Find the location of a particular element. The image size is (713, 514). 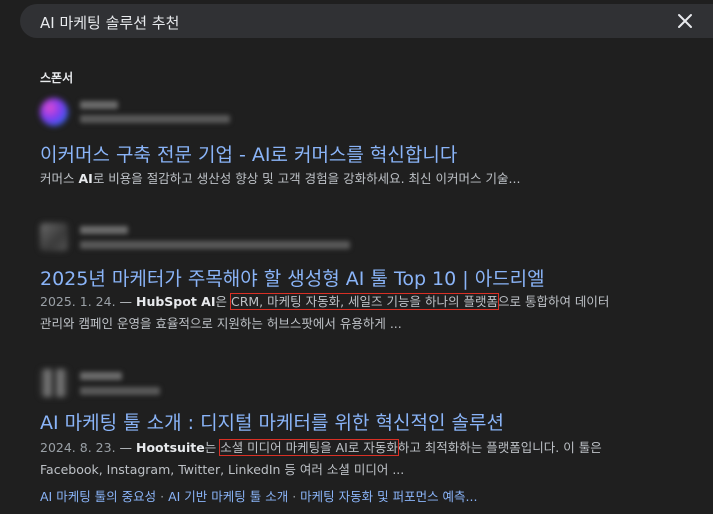

snippet-text: 하고 최적화하는 플랫폼입니다. 이 툴은 is located at coordinates (499, 447).